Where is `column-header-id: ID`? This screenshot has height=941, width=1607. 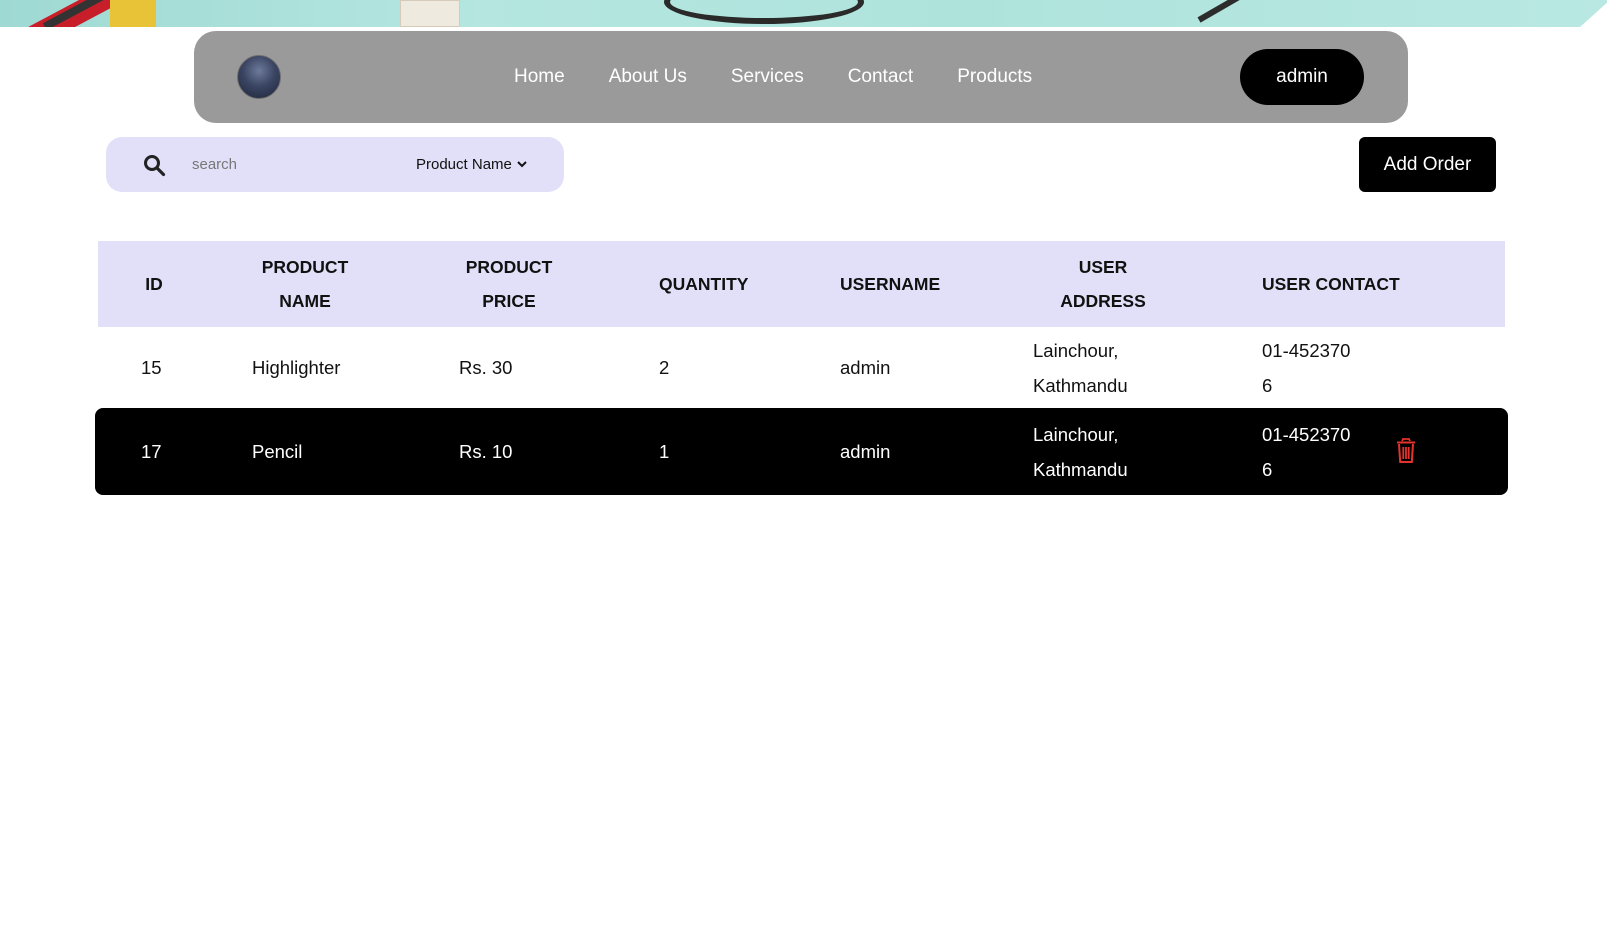
column-header-id: ID is located at coordinates (154, 284).